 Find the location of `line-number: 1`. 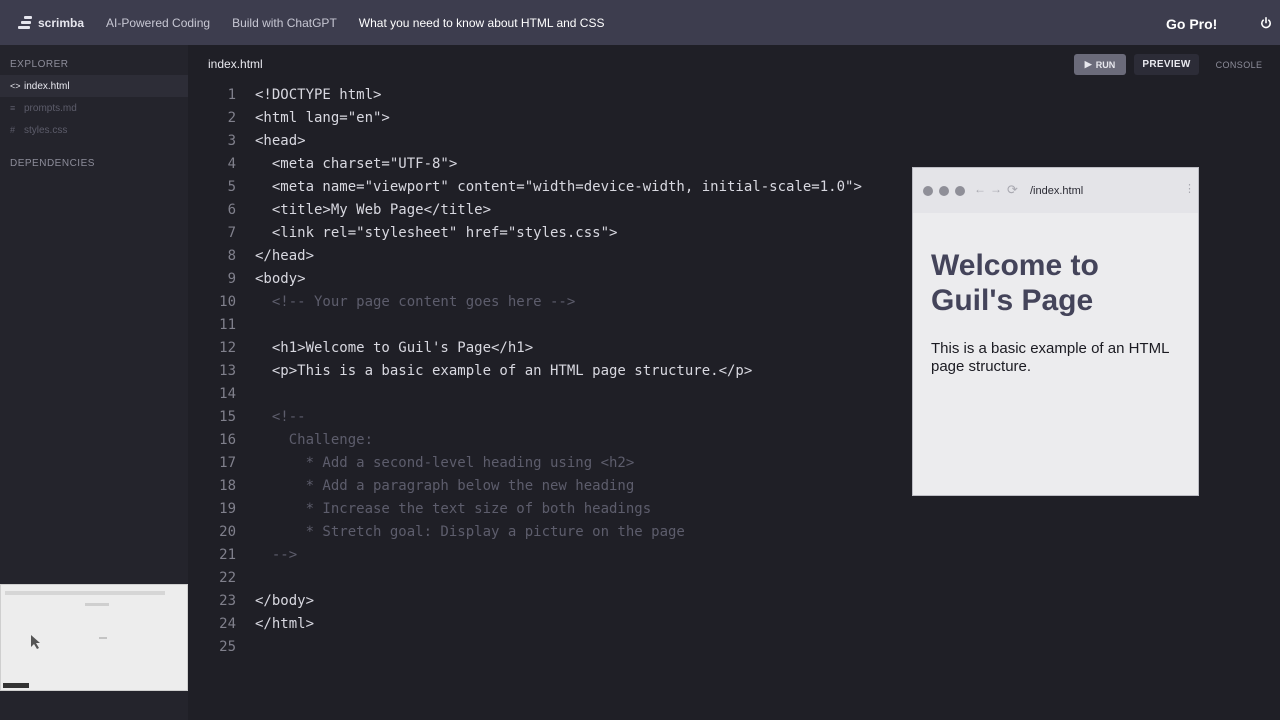

line-number: 1 is located at coordinates (231, 95).